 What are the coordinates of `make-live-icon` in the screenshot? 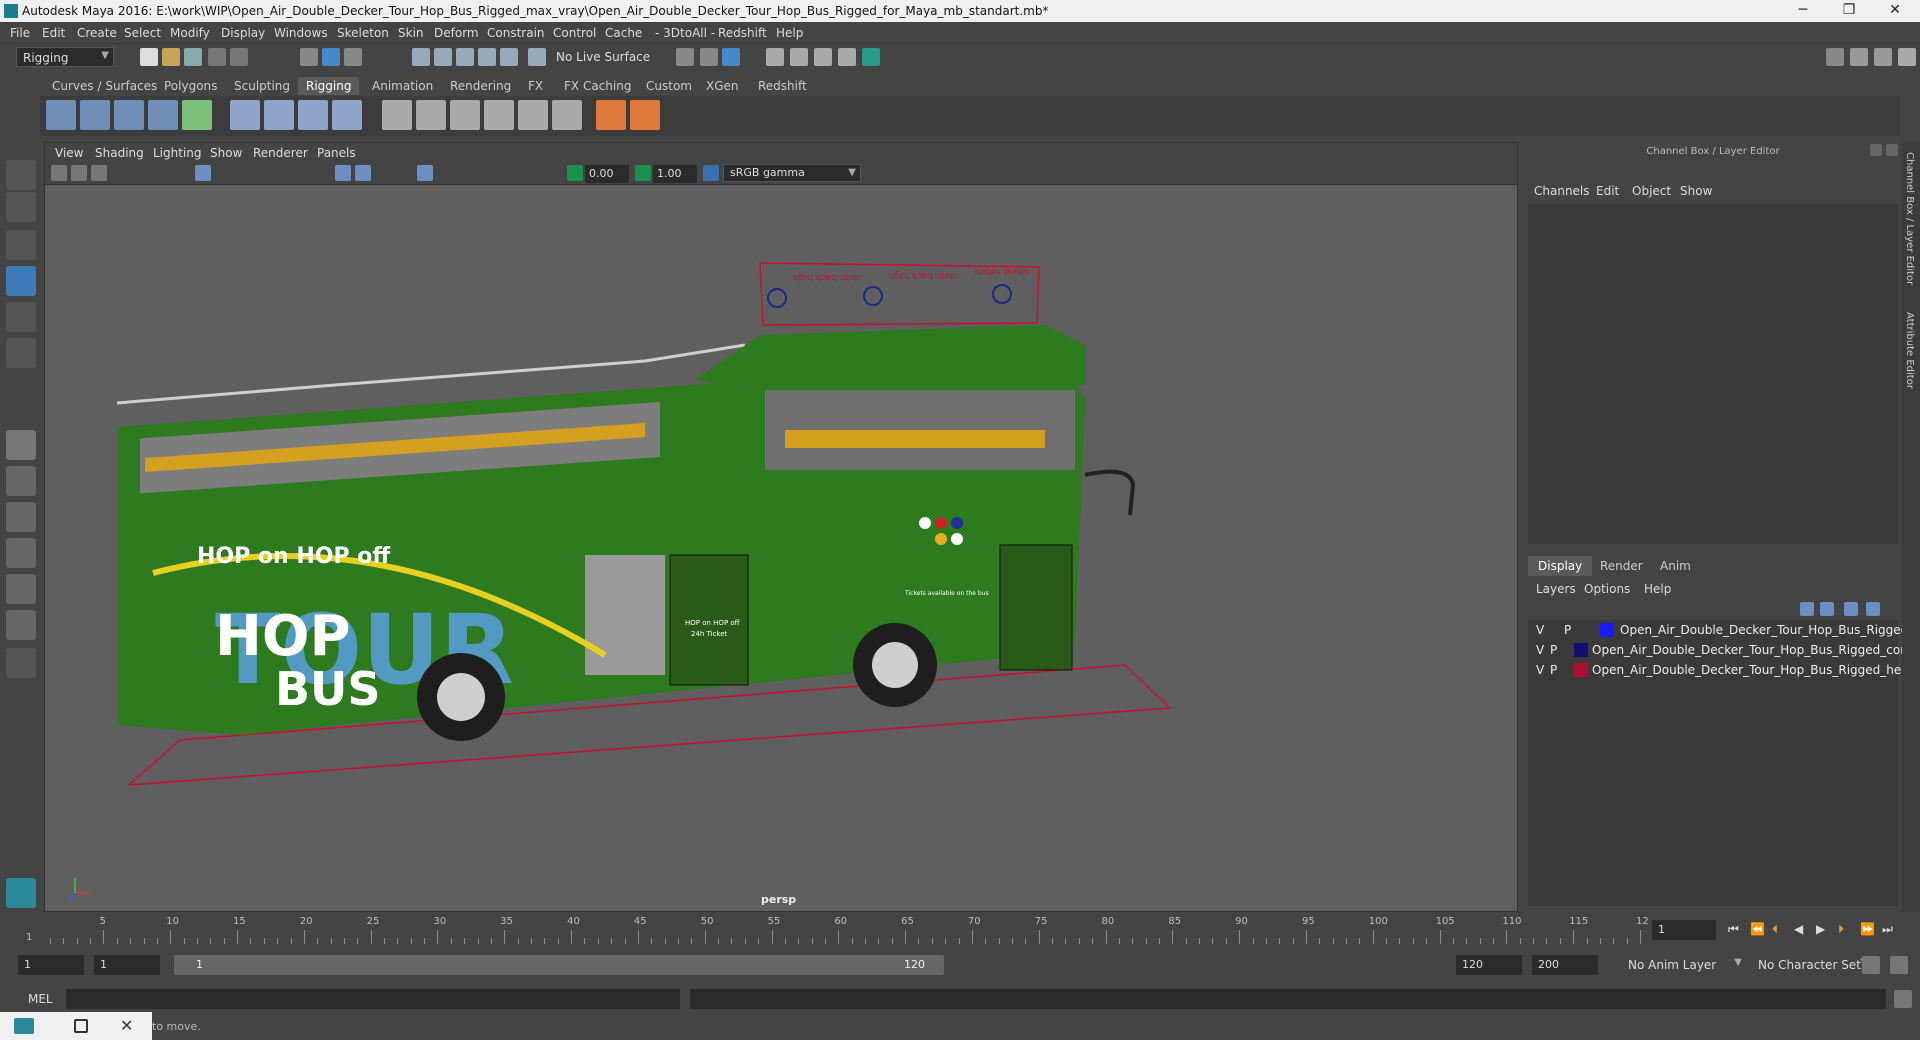 It's located at (509, 57).